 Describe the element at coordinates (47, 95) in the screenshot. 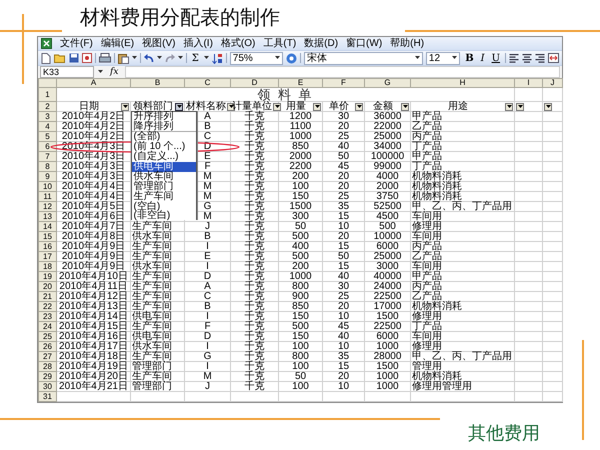

I see `row-header: 1` at that location.